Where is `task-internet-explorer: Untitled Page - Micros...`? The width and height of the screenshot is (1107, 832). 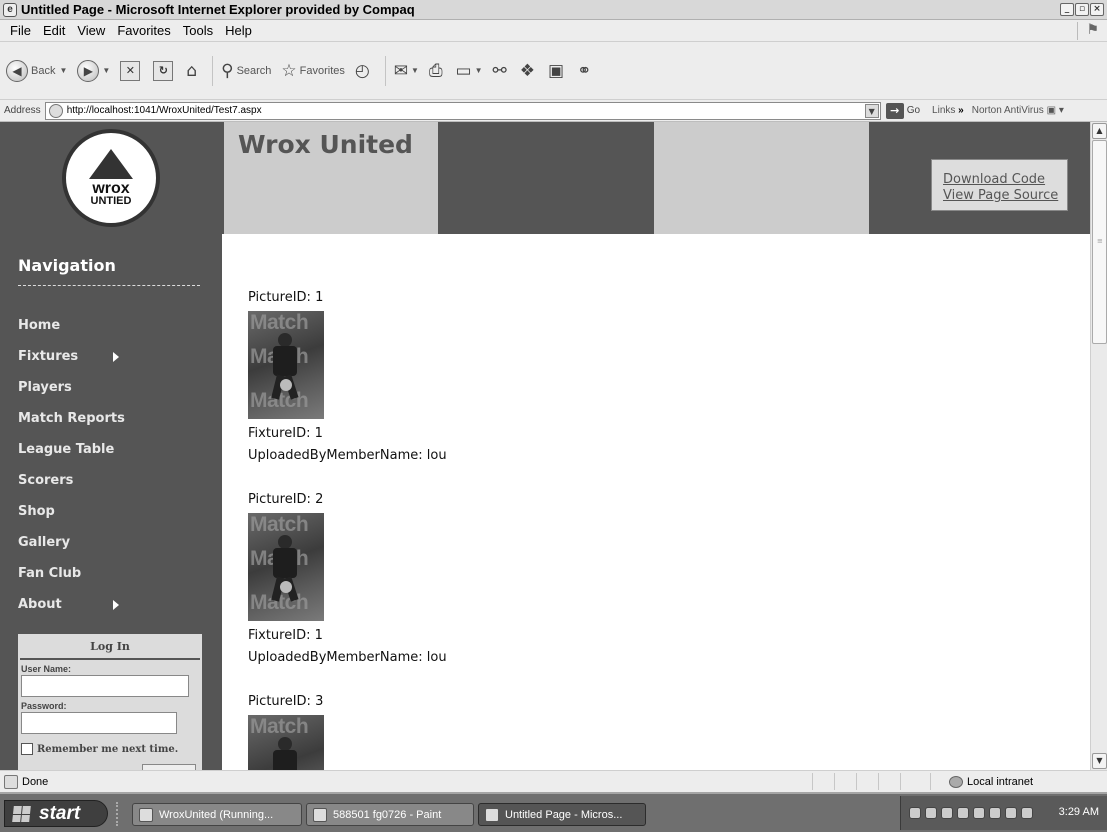
task-internet-explorer: Untitled Page - Micros... is located at coordinates (562, 814).